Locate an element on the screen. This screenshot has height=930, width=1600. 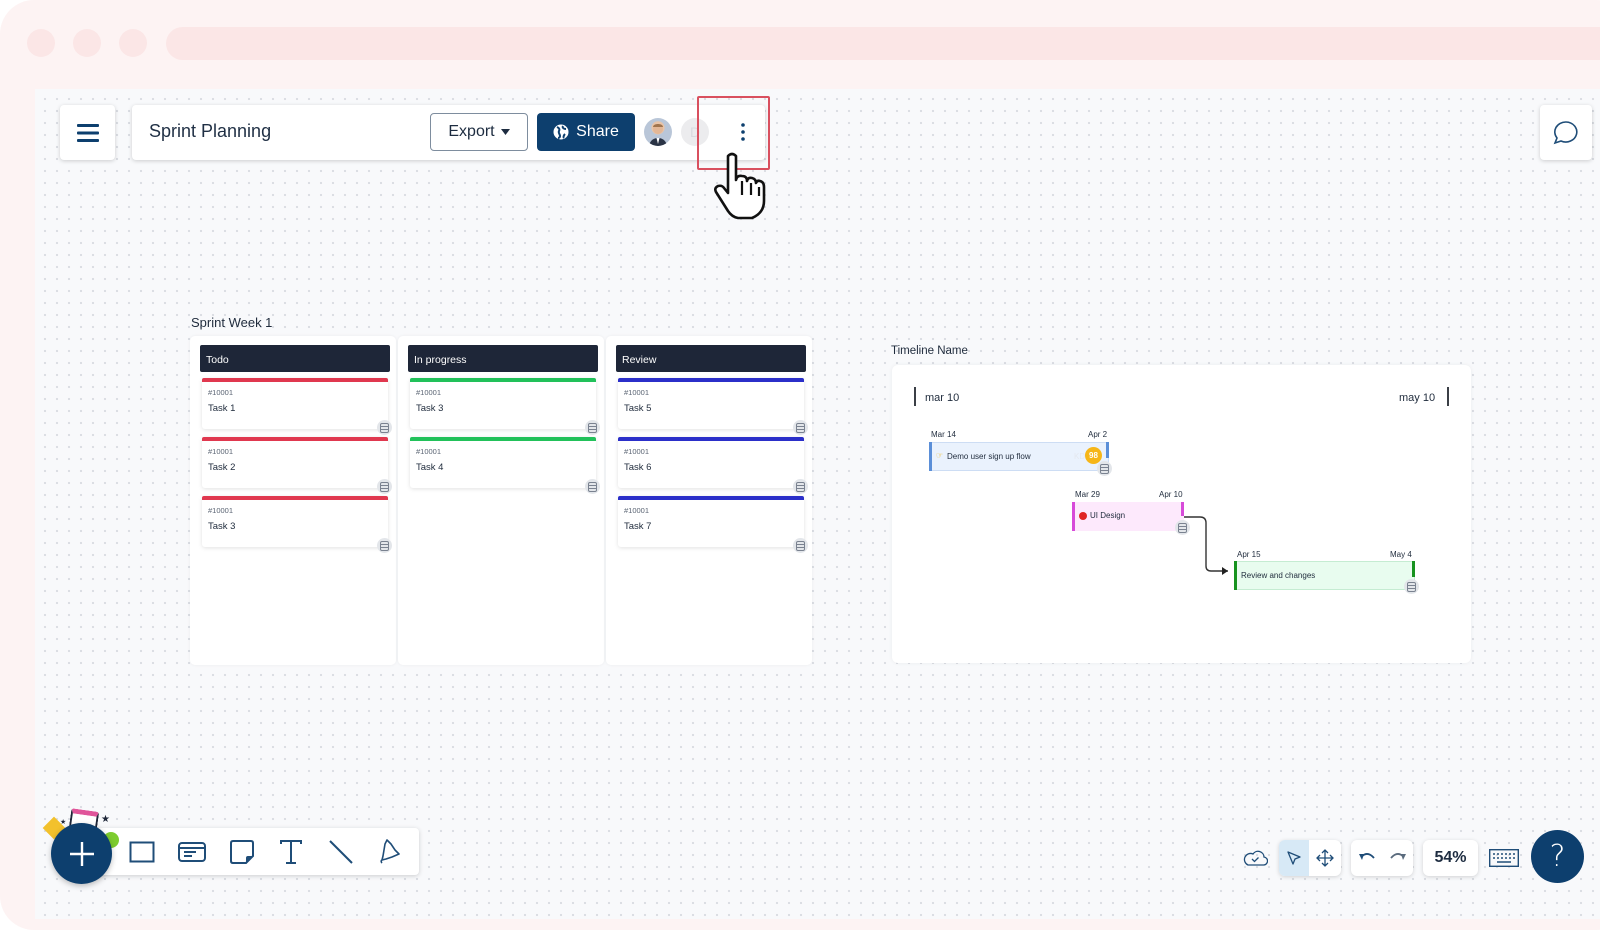
chat-bubble-icon is located at coordinates (1565, 132).